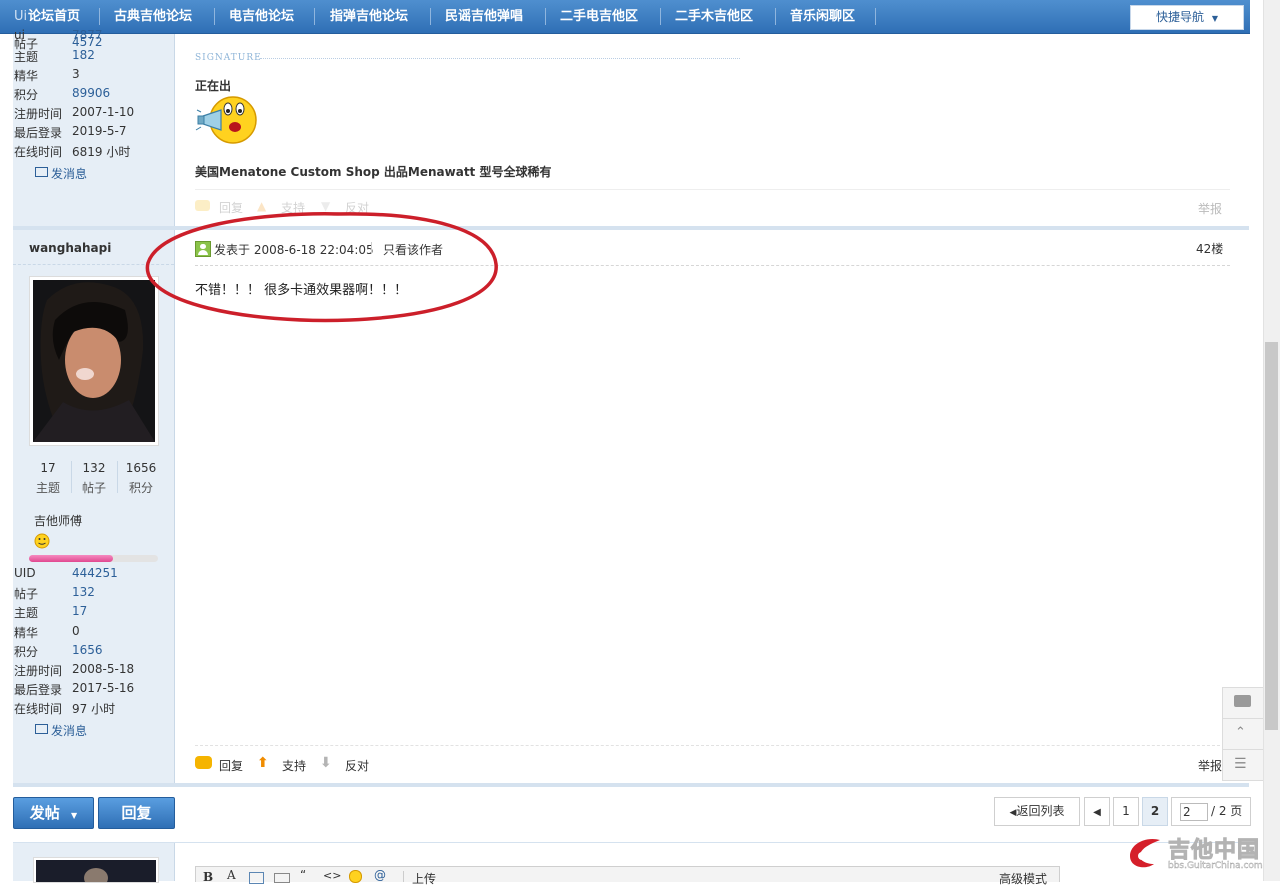 This screenshot has height=887, width=1280. I want to click on prev-report-link: 举报, so click(1210, 208).